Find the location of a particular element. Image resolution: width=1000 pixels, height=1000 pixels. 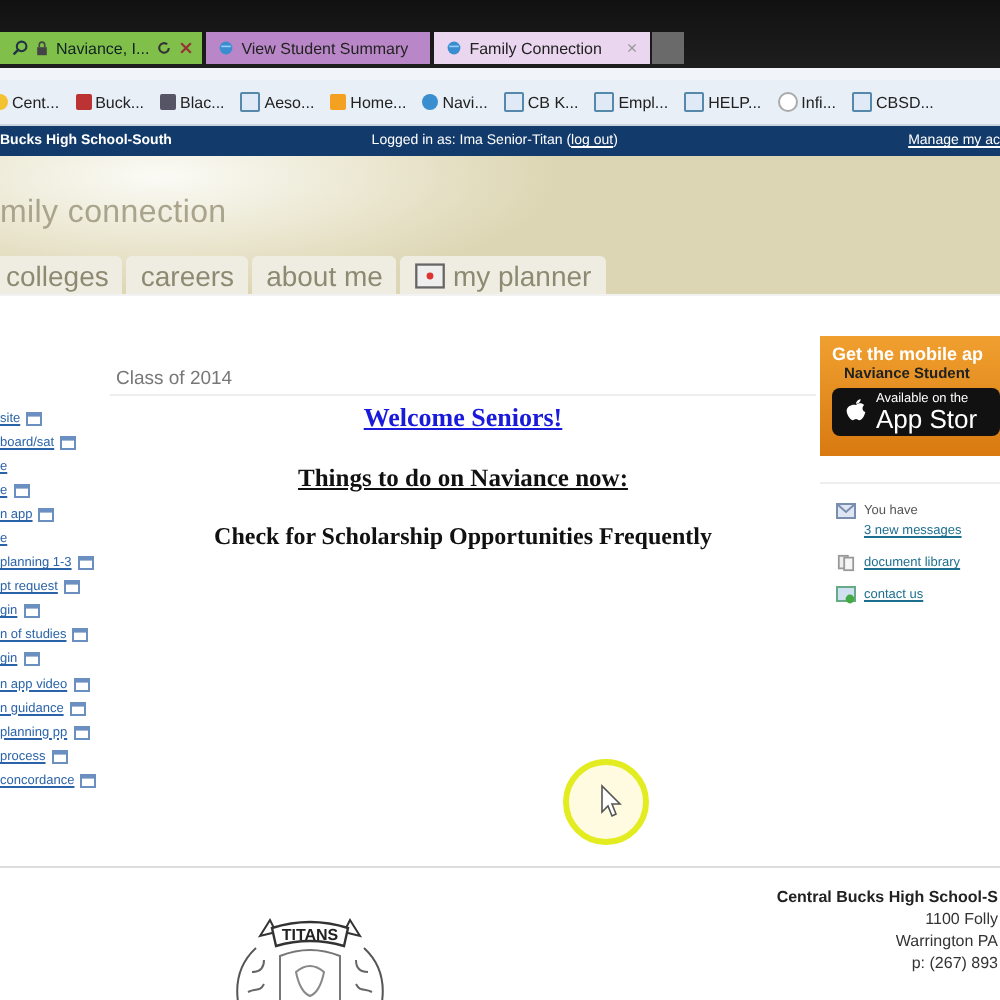

envelope-icon is located at coordinates (846, 511).